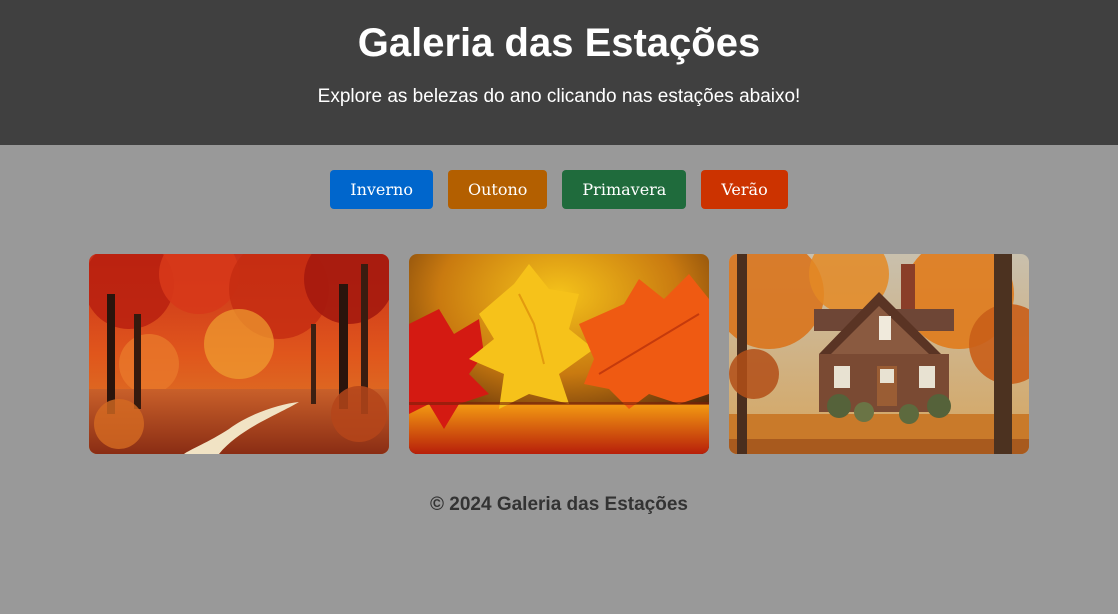 The image size is (1118, 614). Describe the element at coordinates (559, 43) in the screenshot. I see `page-title: Galeria das Estações` at that location.